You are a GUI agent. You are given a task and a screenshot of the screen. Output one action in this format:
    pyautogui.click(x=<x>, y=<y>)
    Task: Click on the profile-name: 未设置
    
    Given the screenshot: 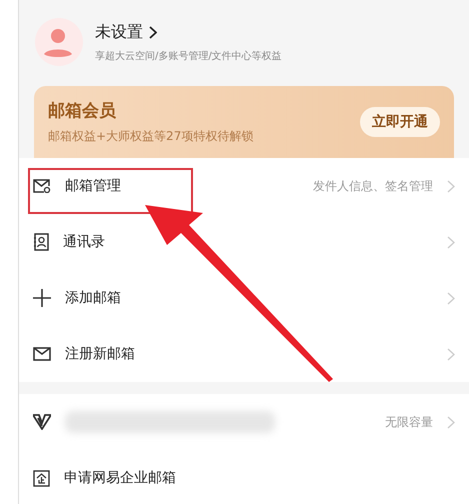 What is the action you would take?
    pyautogui.click(x=119, y=32)
    